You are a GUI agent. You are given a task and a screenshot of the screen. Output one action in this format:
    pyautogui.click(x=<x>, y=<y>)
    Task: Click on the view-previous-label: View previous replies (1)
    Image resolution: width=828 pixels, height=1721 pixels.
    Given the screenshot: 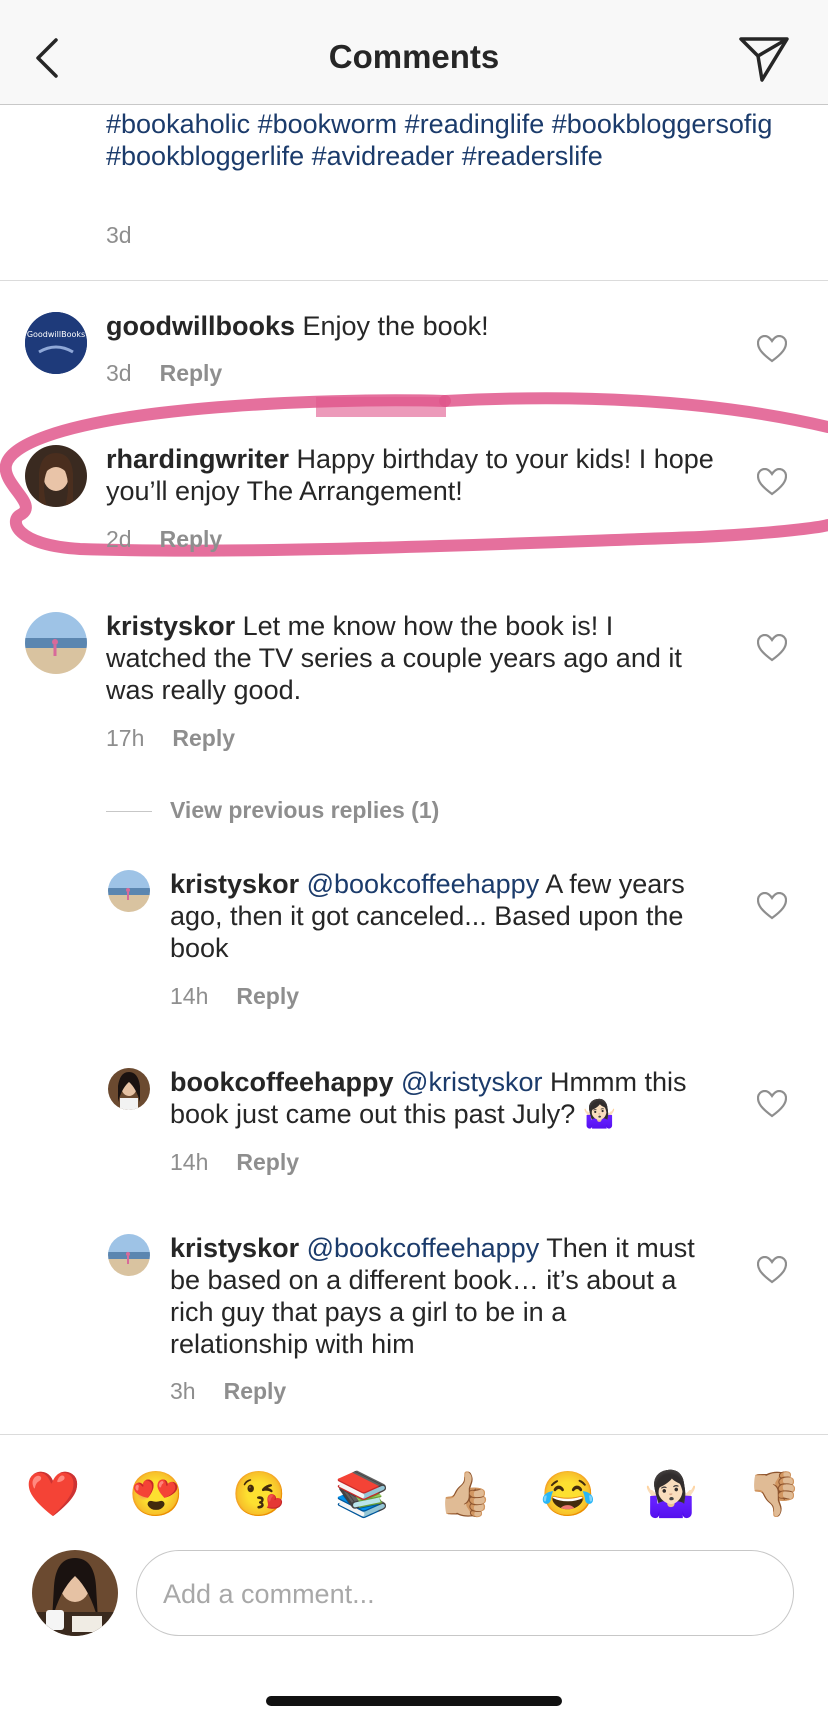 What is the action you would take?
    pyautogui.click(x=305, y=810)
    